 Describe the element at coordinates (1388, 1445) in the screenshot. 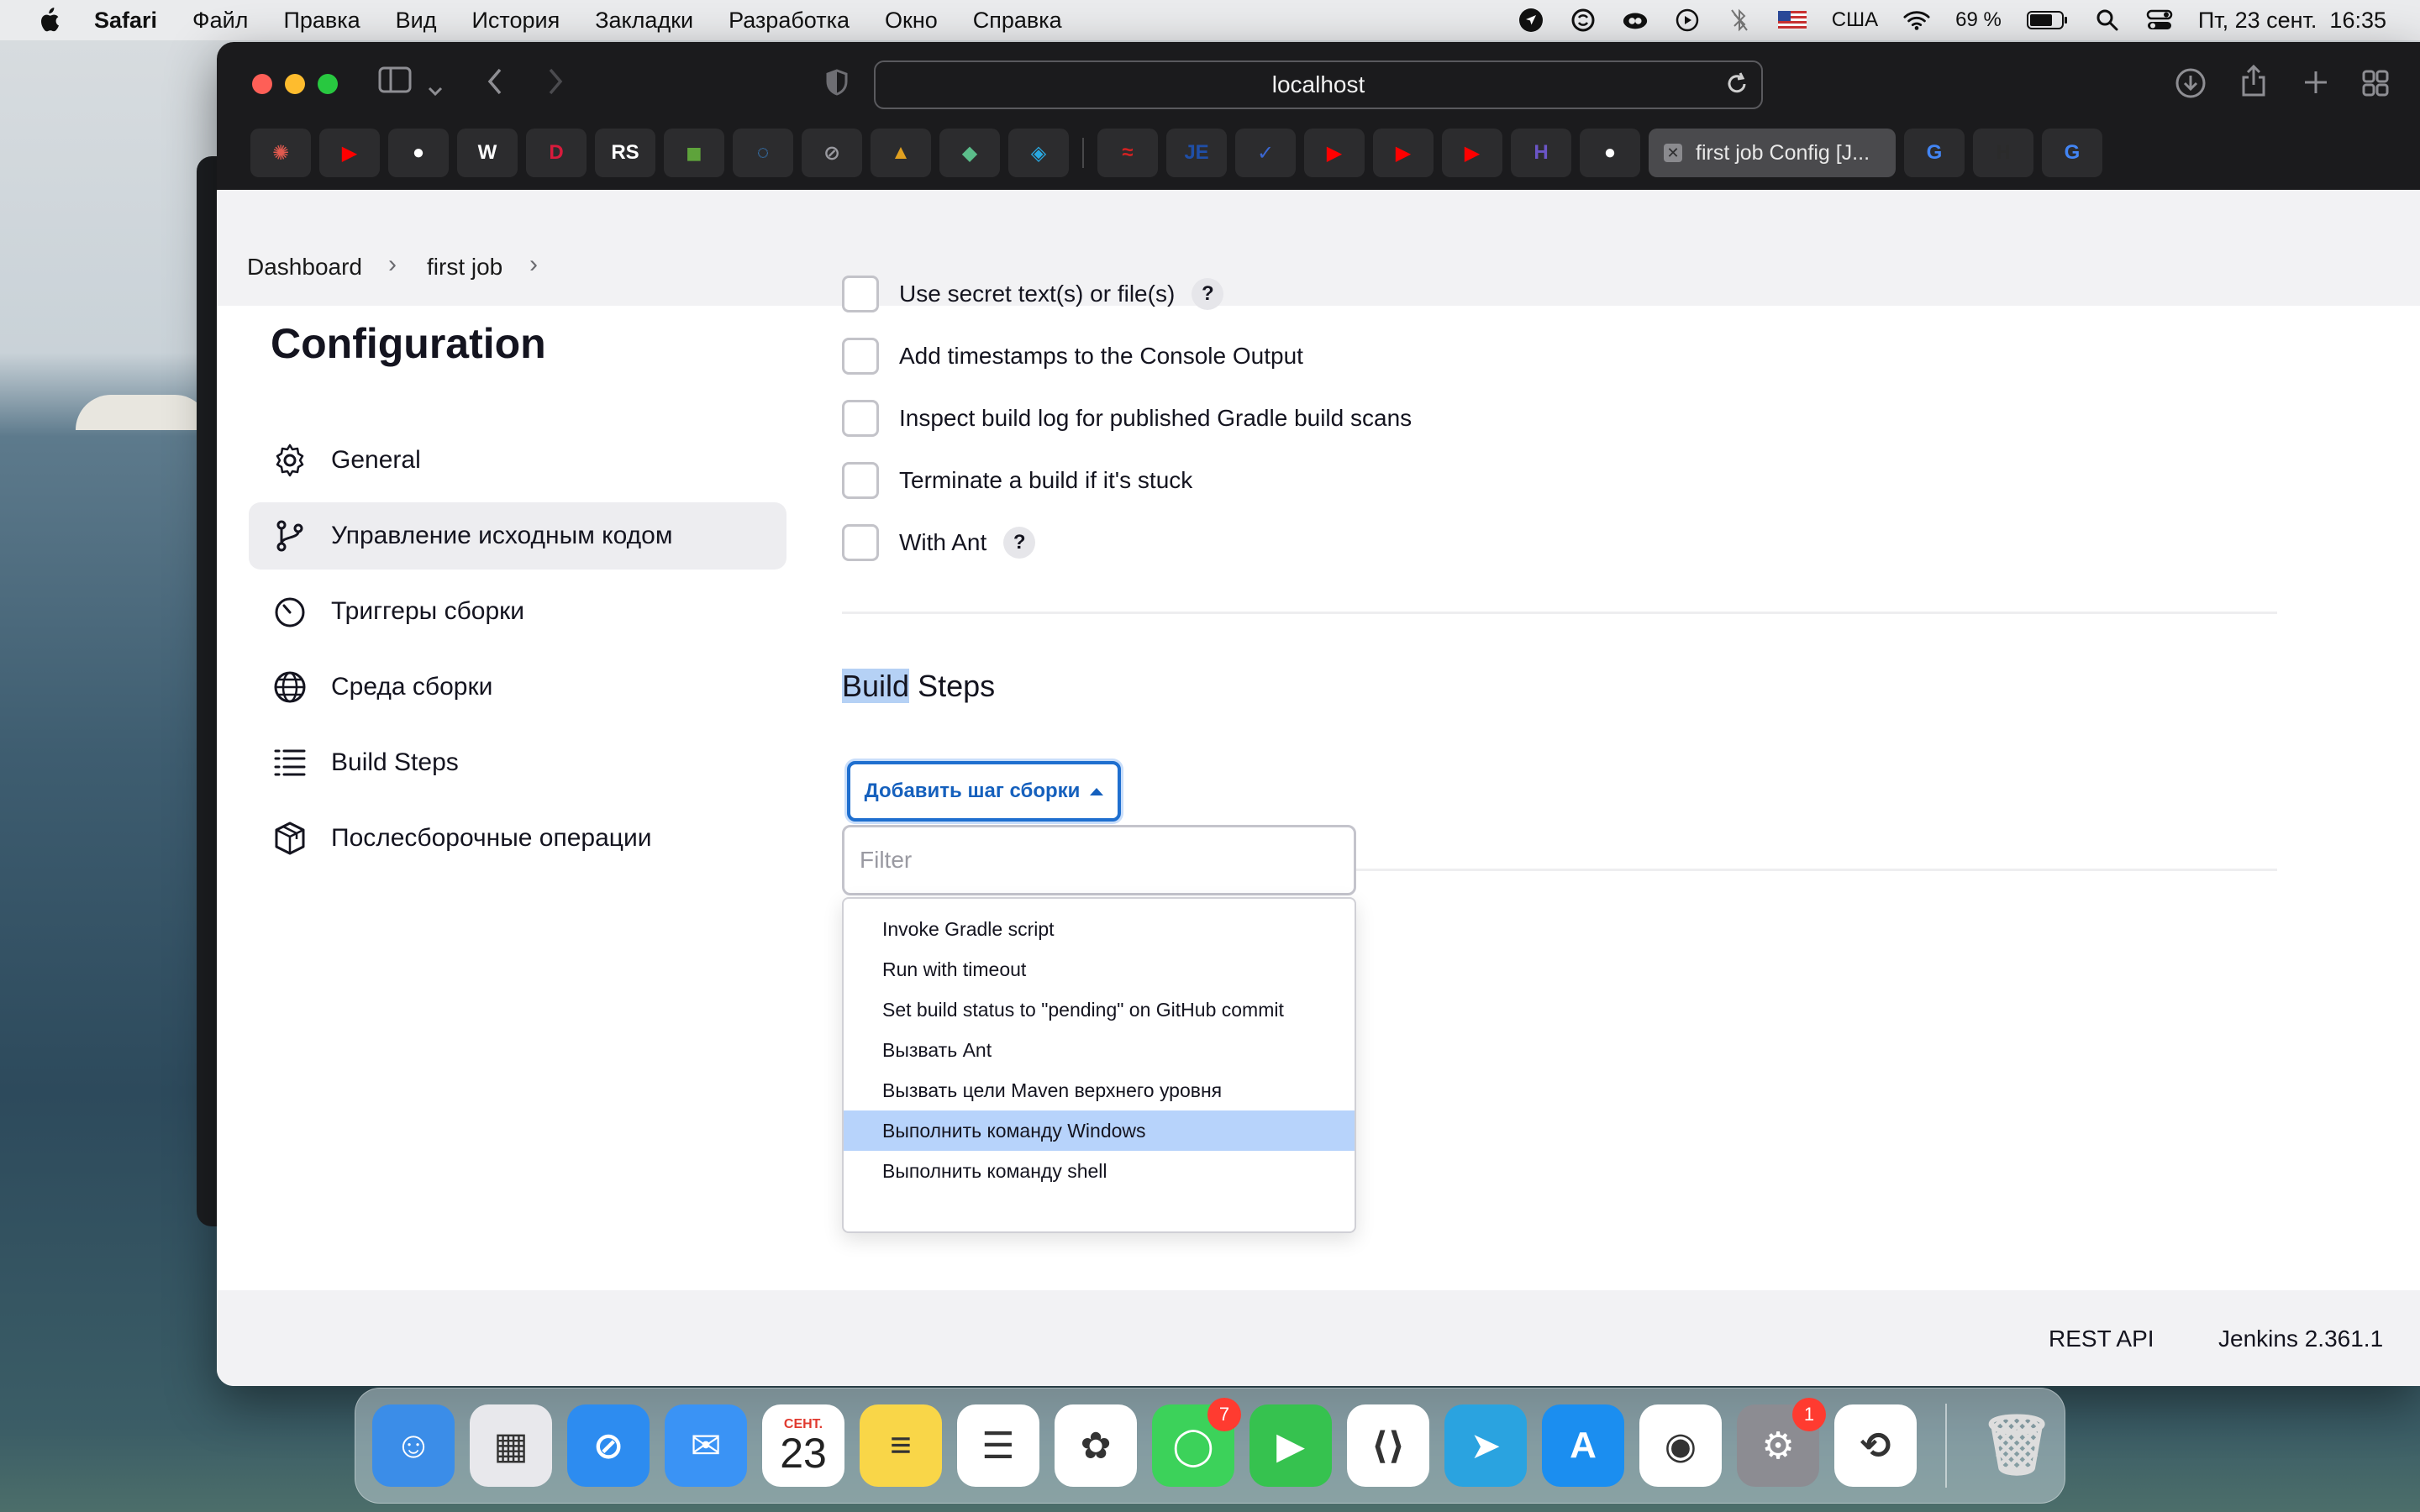

I see `vscode-icon: ⟨⟩` at that location.